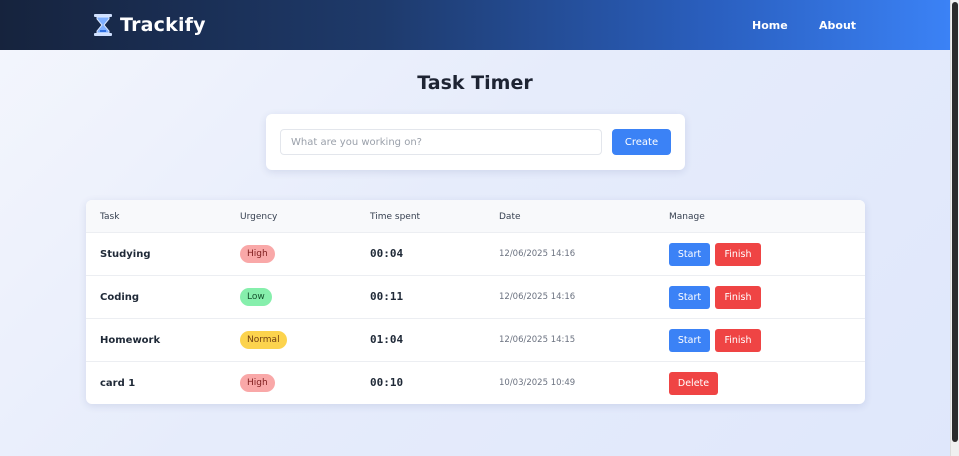 The width and height of the screenshot is (959, 456). What do you see at coordinates (387, 382) in the screenshot?
I see `time-spent: 00:10` at bounding box center [387, 382].